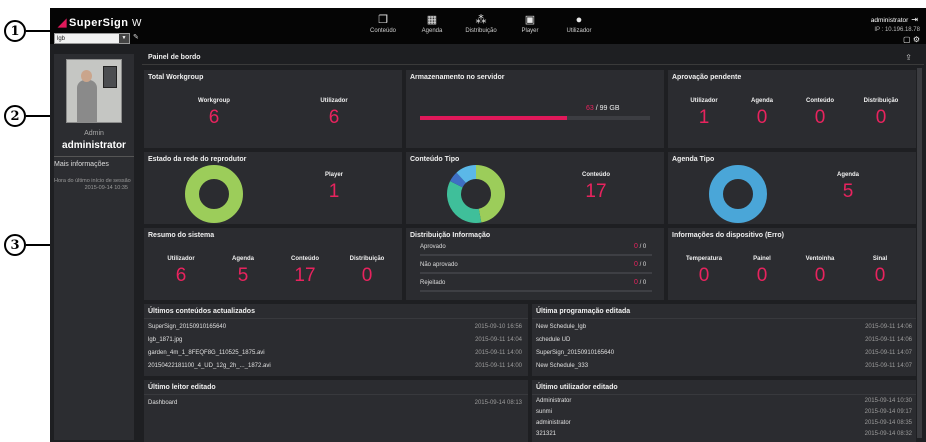 This screenshot has height=442, width=926. Describe the element at coordinates (530, 31) in the screenshot. I see `nav-player-label: Player` at that location.